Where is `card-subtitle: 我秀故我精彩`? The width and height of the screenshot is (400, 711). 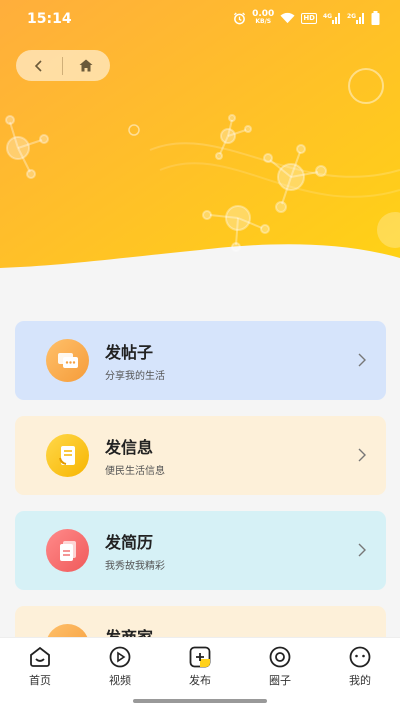 card-subtitle: 我秀故我精彩 is located at coordinates (135, 566).